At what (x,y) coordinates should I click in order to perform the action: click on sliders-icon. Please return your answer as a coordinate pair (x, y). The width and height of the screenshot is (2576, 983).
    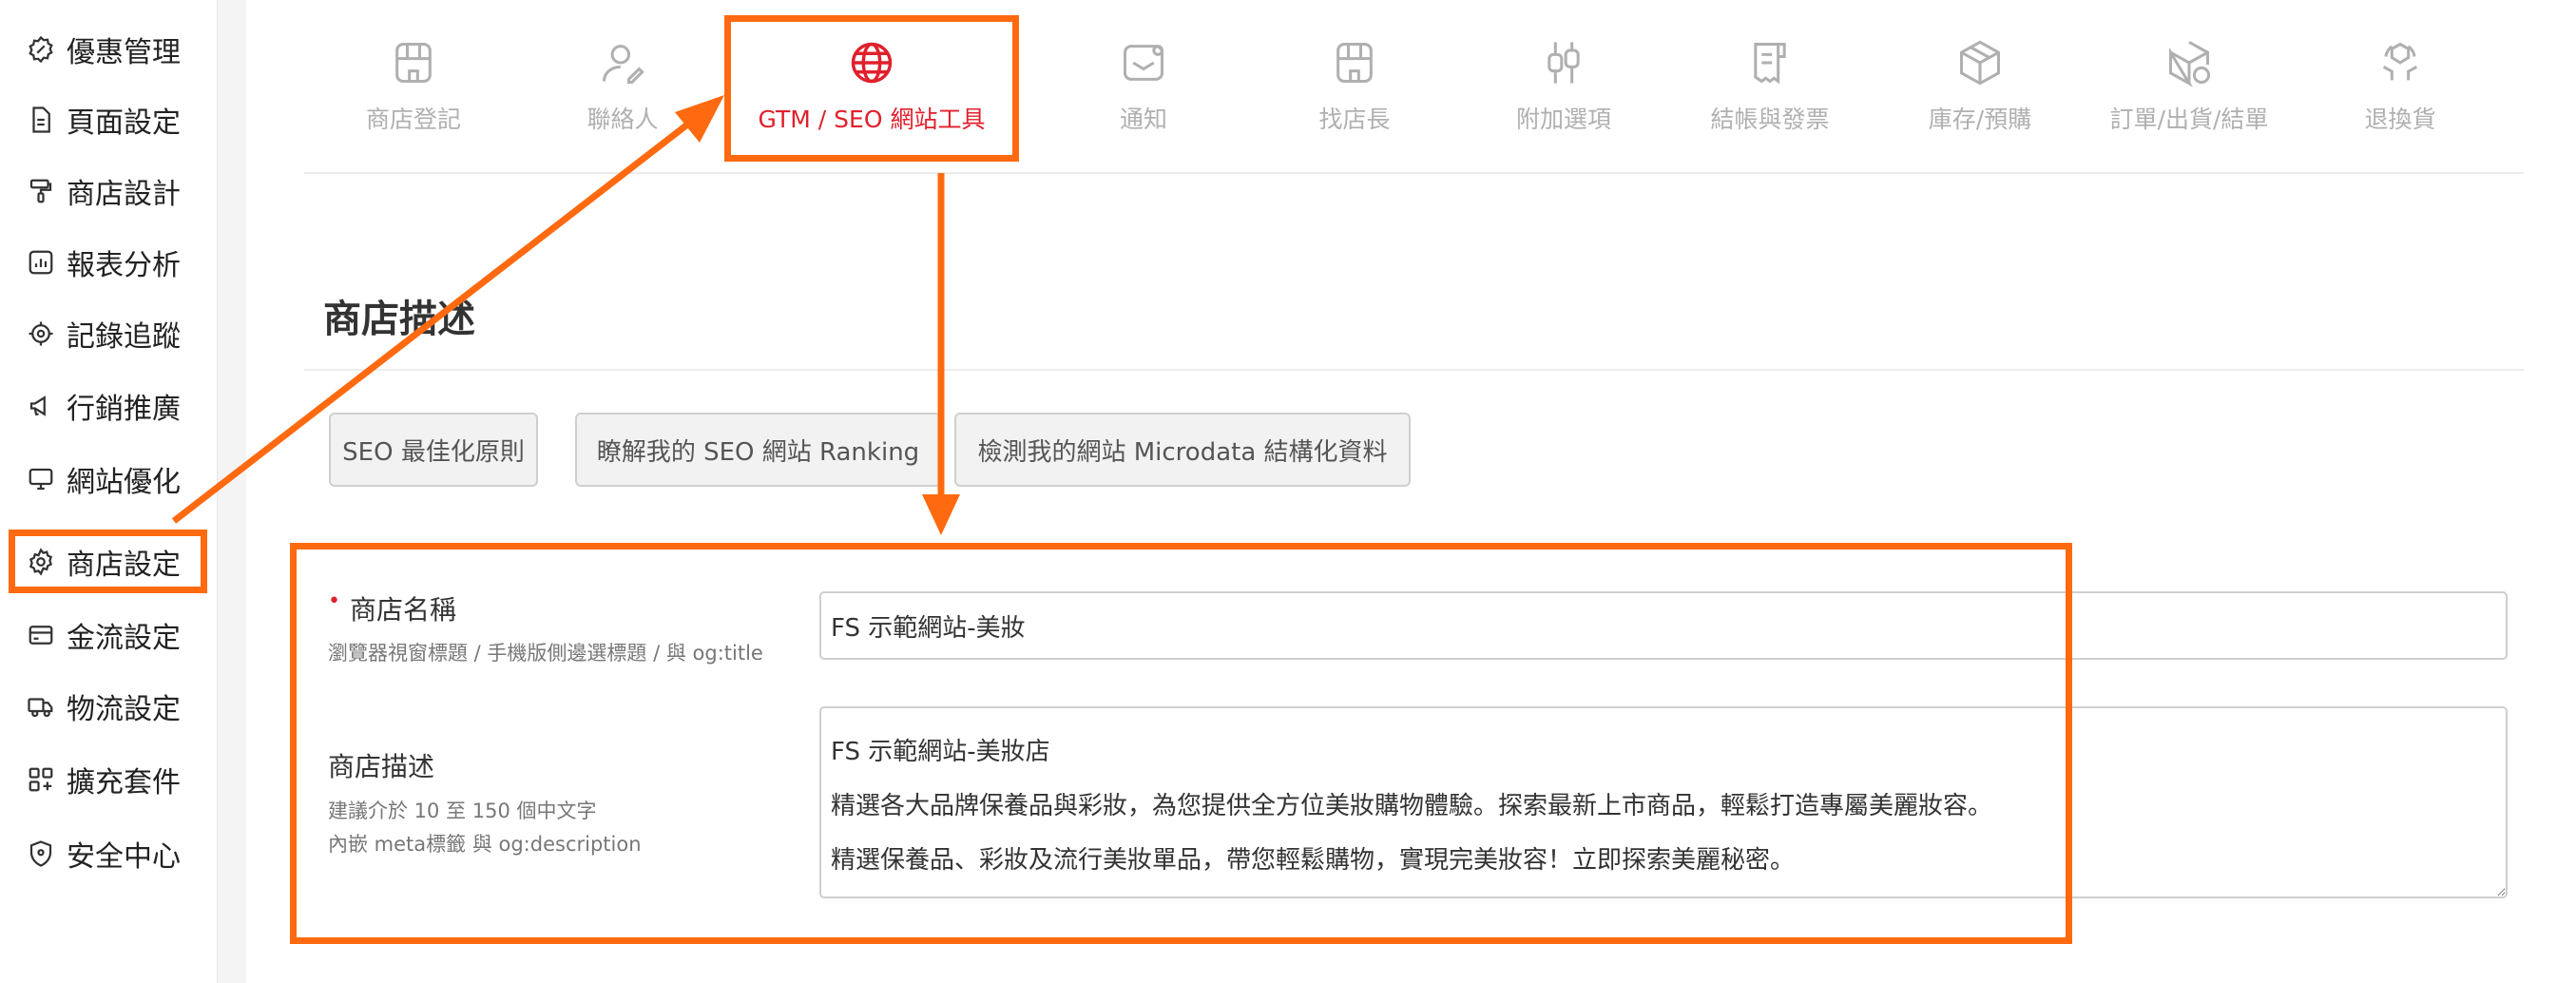
    Looking at the image, I should click on (1564, 63).